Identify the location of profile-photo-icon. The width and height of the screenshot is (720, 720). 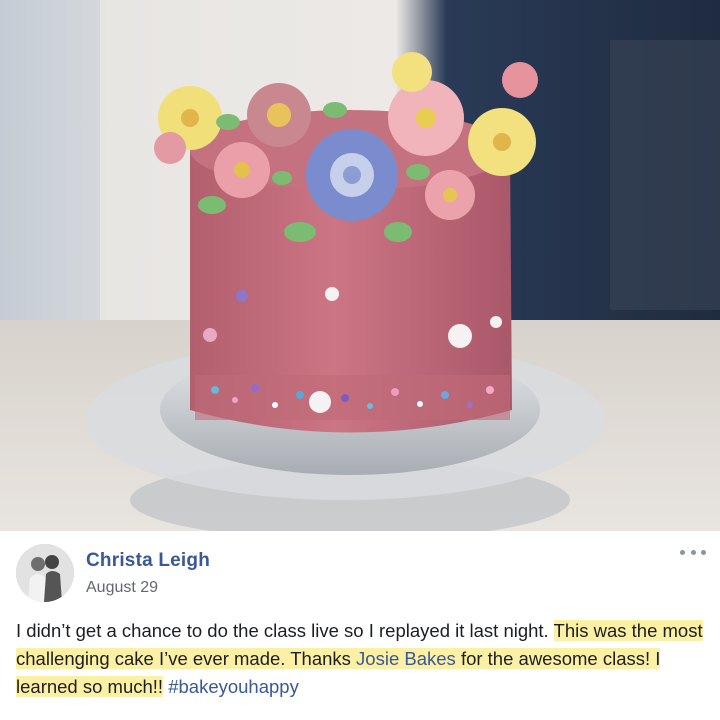
(45, 573).